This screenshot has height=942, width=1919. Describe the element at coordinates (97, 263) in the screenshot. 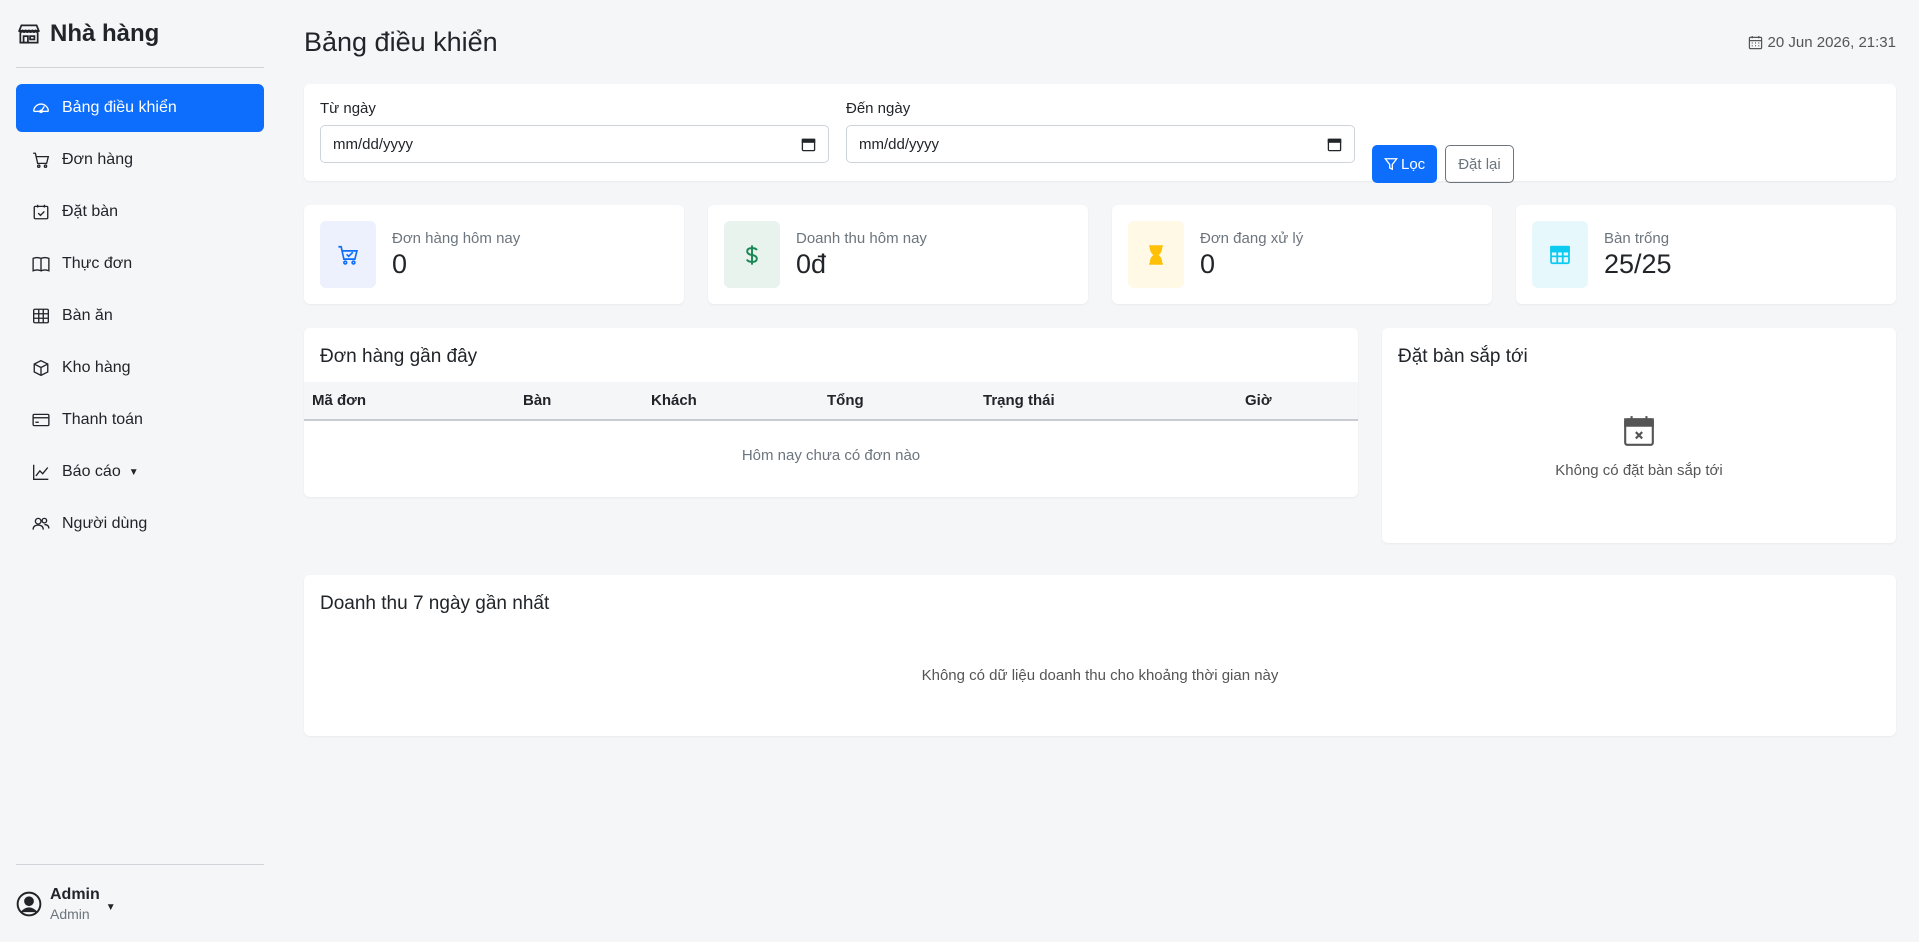

I see `sidebar-item-label: Thực đơn` at that location.